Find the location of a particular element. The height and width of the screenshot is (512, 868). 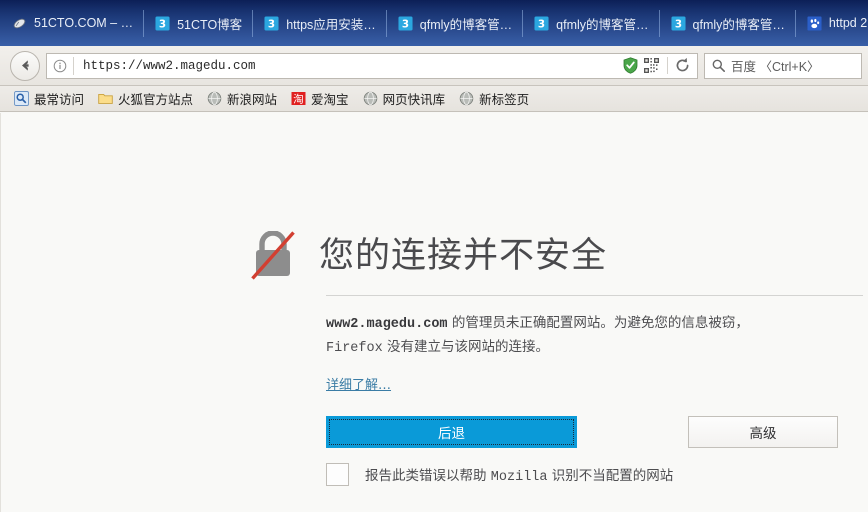

bookmarks-toolbar: 最常访问 火狐官方站点 新浪网站 淘 爱淘宝 网页快讯库 新标签页 is located at coordinates (434, 99).